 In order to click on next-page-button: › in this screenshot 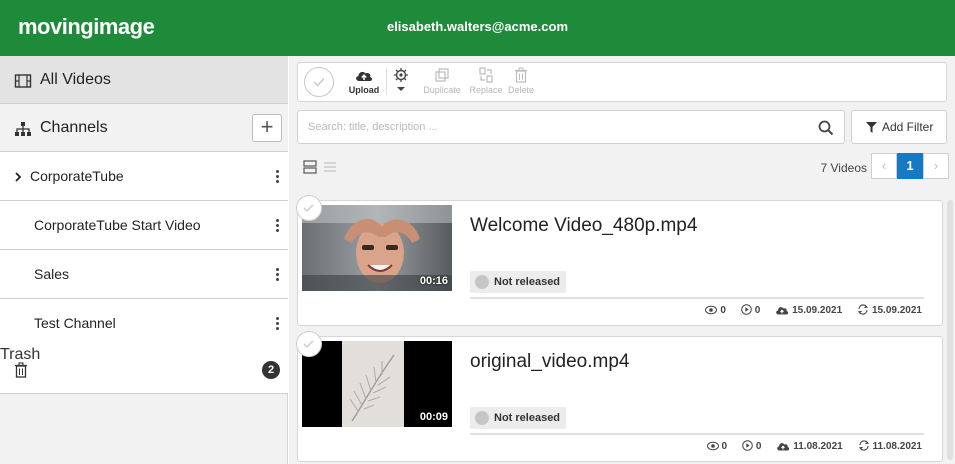, I will do `click(936, 166)`.